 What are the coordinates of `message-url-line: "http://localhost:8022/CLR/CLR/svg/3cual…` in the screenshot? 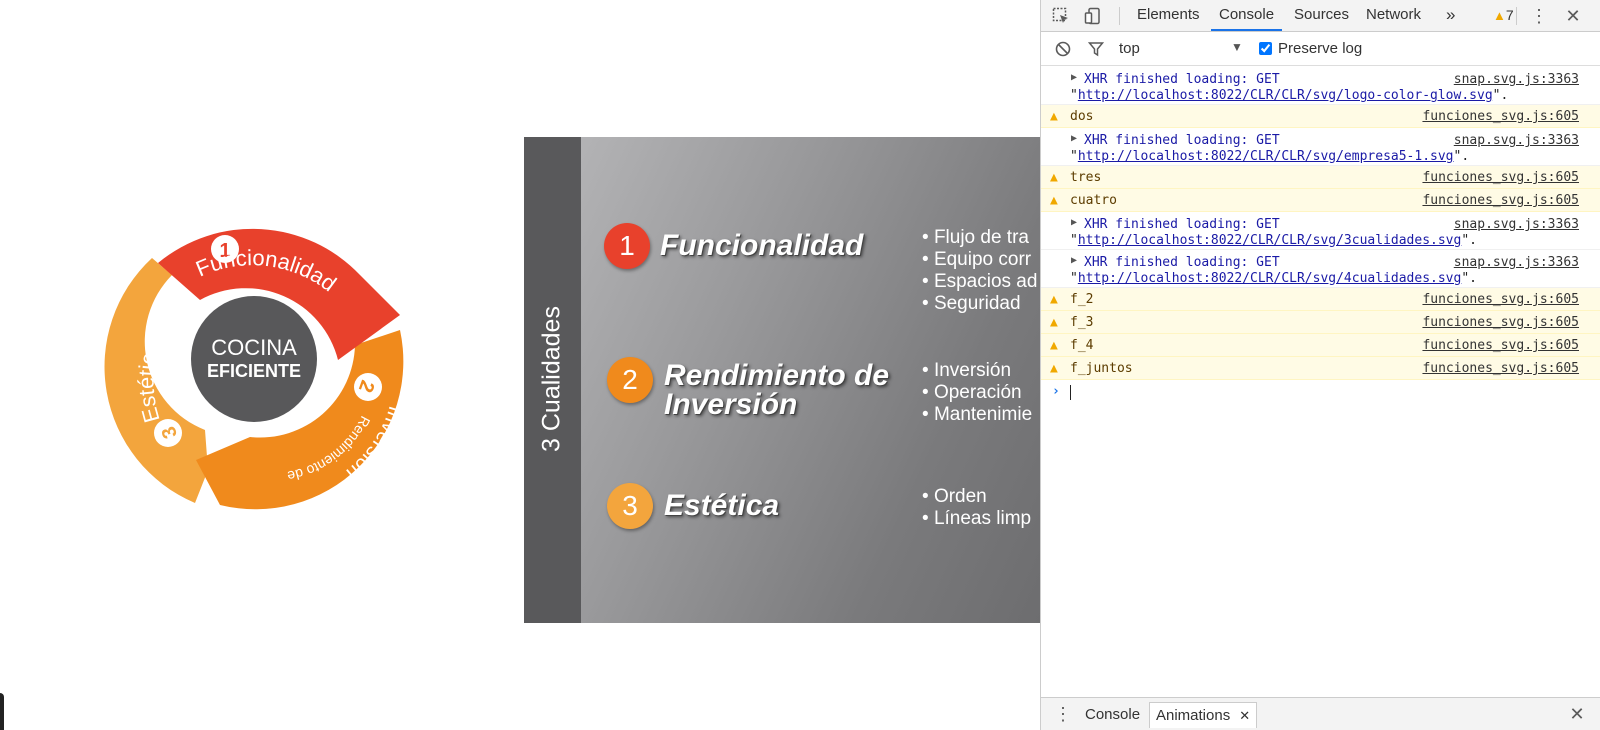 It's located at (1273, 240).